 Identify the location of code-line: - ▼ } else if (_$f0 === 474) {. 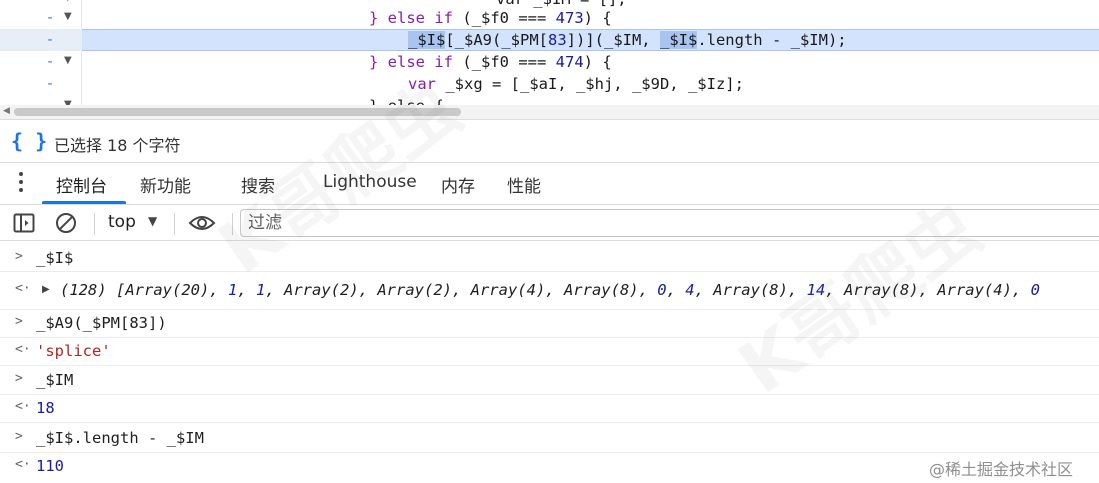
(549, 62).